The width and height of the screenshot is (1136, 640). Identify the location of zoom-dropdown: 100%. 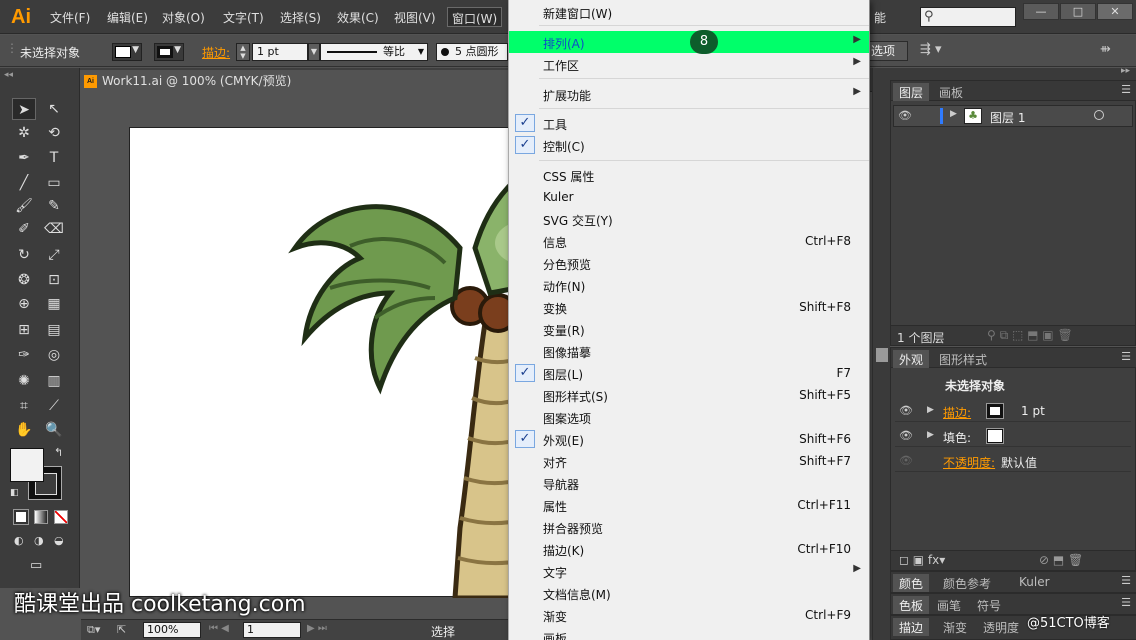
(172, 630).